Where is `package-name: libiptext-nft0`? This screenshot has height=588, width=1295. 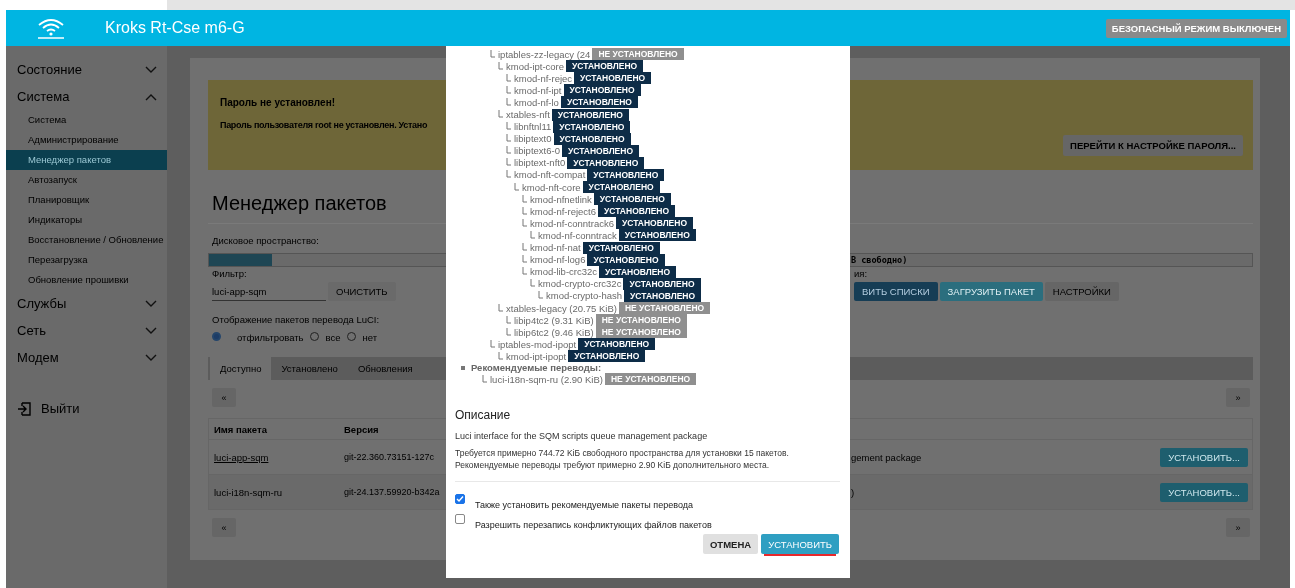 package-name: libiptext-nft0 is located at coordinates (540, 163).